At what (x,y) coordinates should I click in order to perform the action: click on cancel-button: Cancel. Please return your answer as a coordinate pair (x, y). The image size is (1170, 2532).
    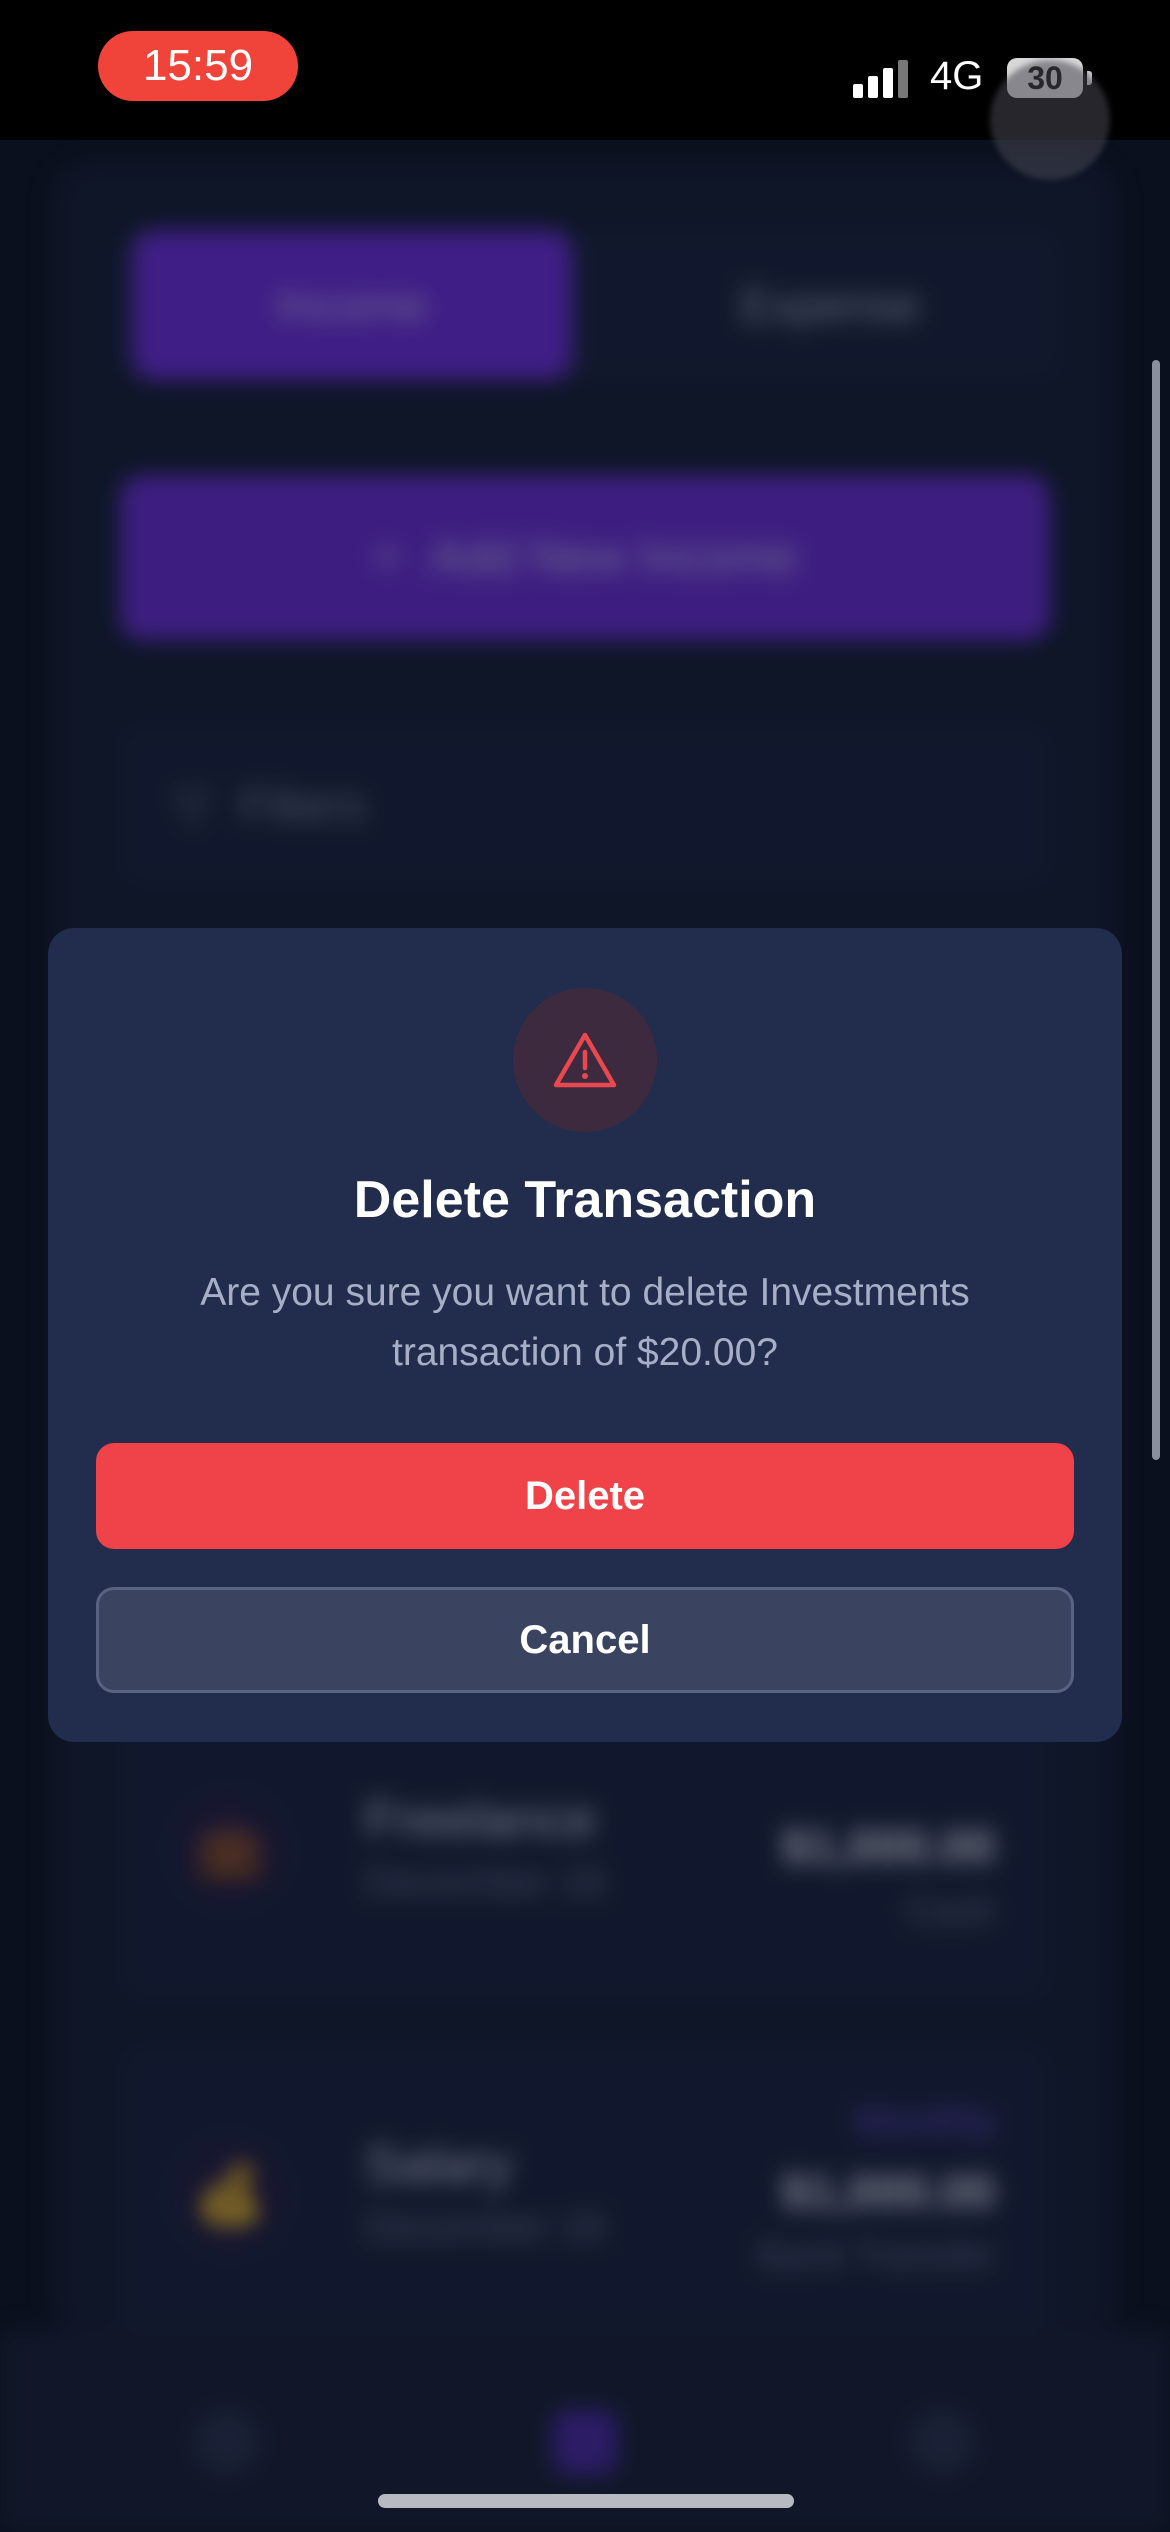
    Looking at the image, I should click on (585, 1640).